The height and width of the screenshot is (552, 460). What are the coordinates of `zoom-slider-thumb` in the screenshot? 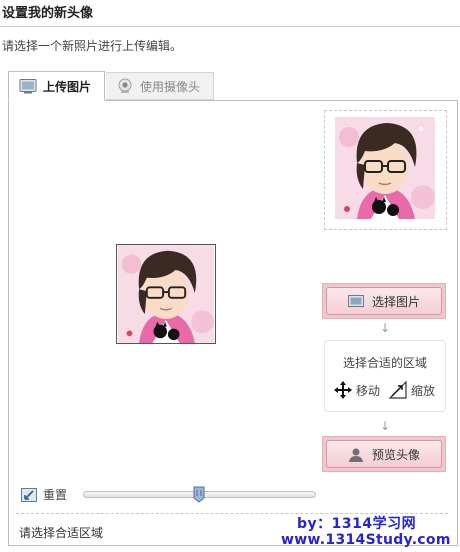 It's located at (199, 494).